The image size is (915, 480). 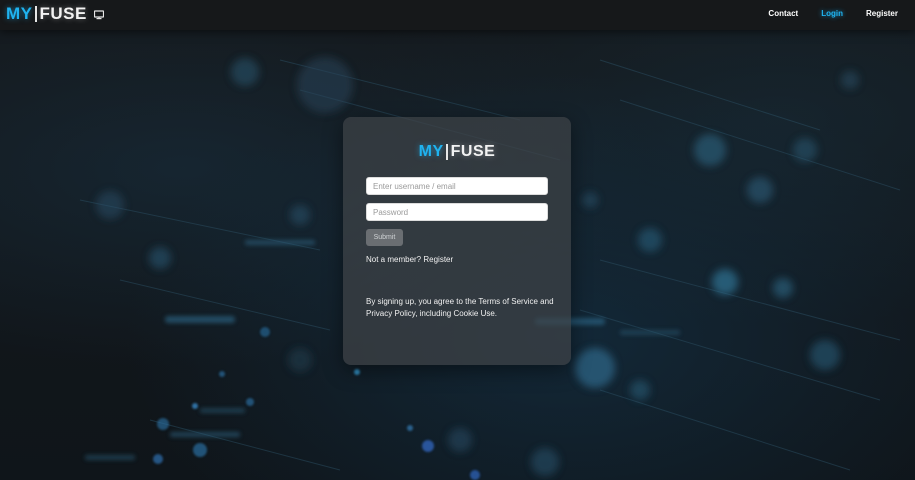 What do you see at coordinates (473, 151) in the screenshot?
I see `card-logo-fuse-text: FUSE` at bounding box center [473, 151].